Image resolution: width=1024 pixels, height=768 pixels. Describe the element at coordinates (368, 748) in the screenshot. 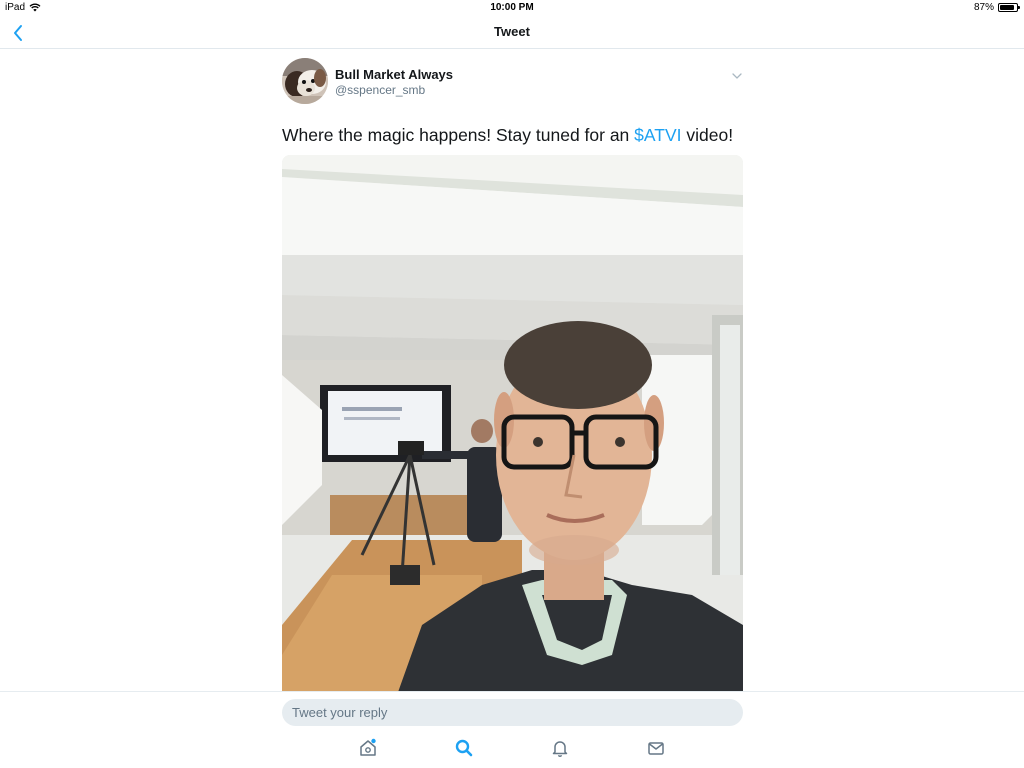

I see `home-icon` at that location.